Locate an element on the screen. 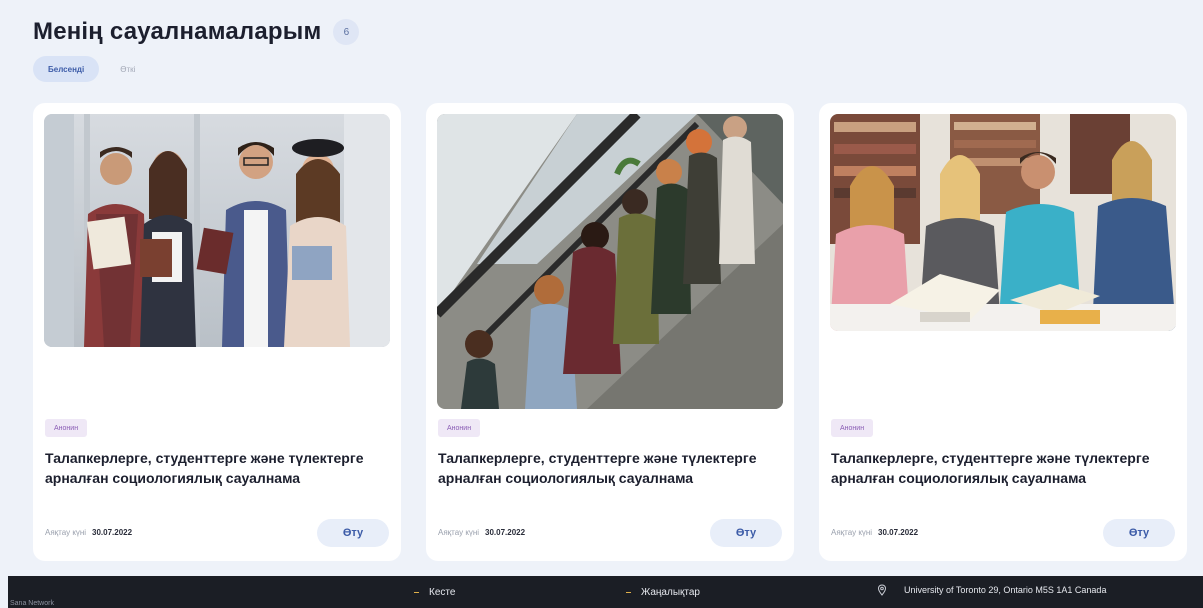  footer-link-schedule: Кесте is located at coordinates (434, 592).